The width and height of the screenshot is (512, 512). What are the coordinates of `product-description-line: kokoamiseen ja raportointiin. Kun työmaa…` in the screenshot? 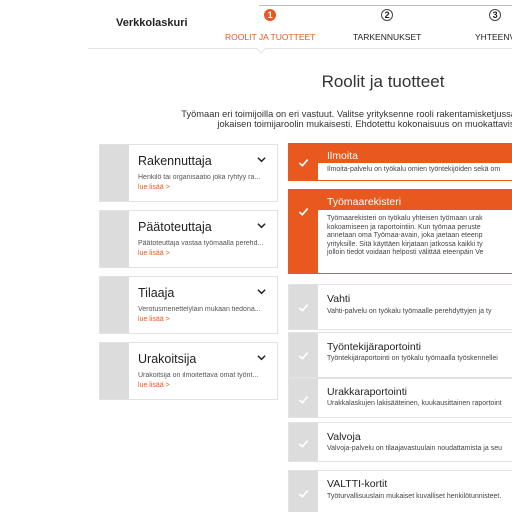 It's located at (404, 227).